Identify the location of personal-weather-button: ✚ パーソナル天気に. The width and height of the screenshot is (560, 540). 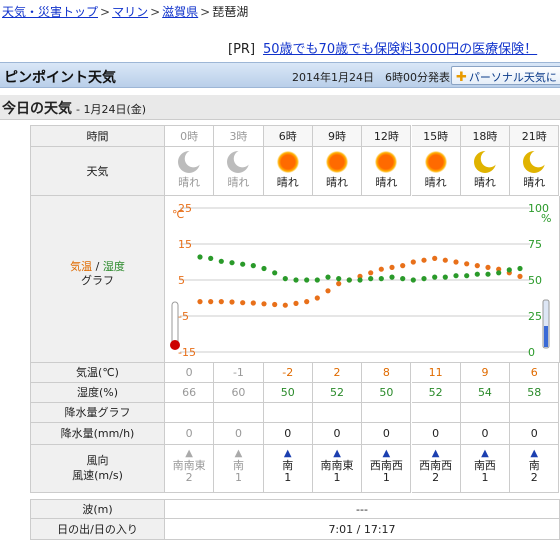
(505, 75).